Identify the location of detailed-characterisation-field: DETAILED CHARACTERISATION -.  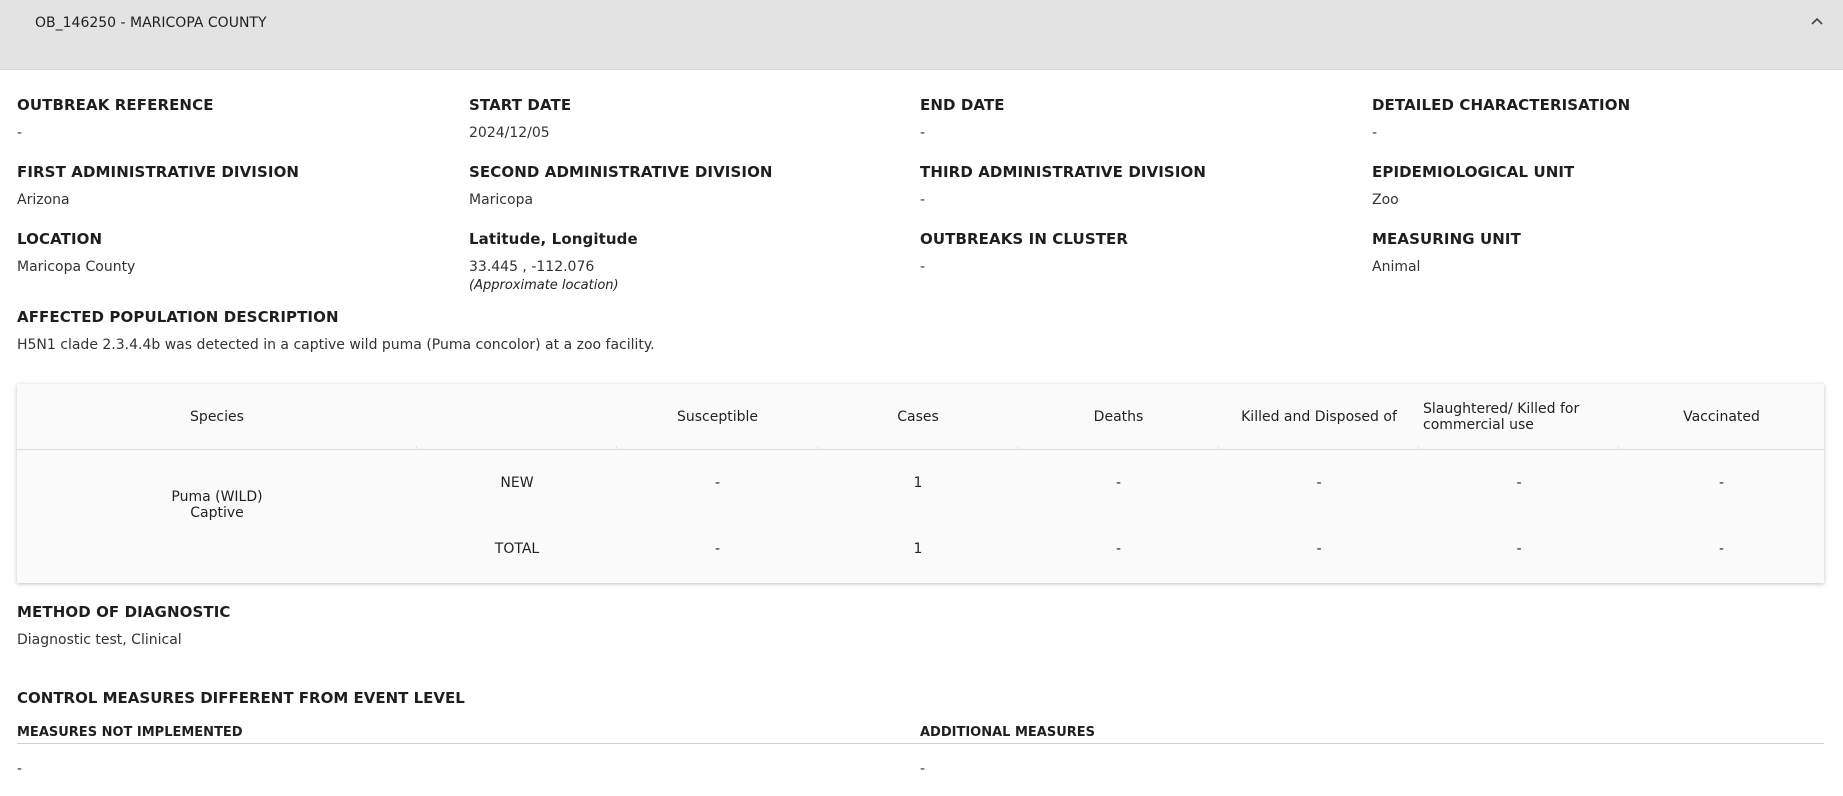
(1587, 118).